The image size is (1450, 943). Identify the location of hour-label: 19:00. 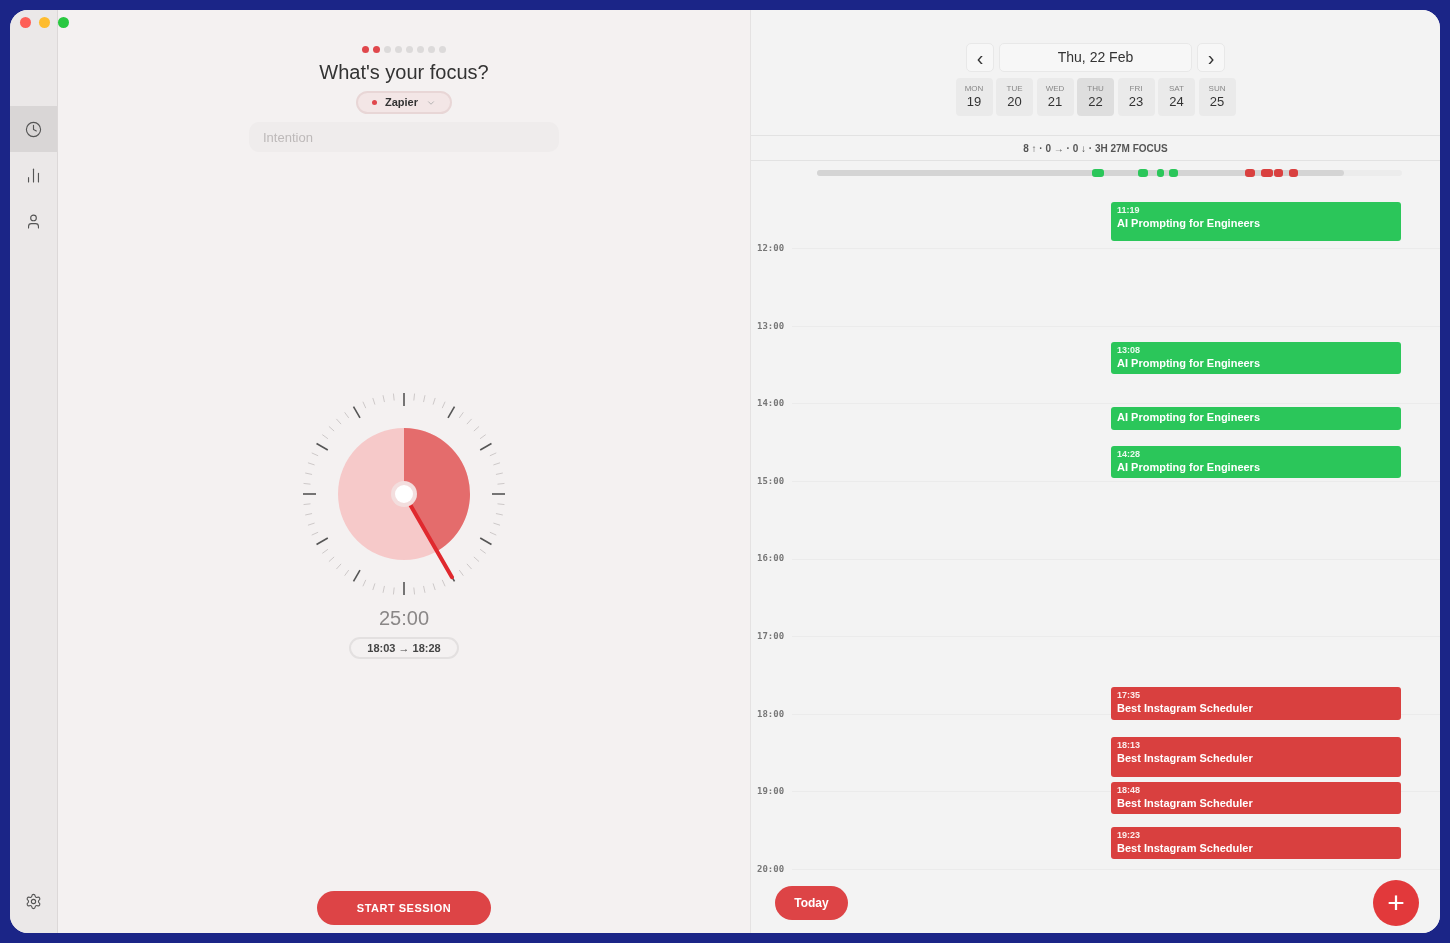
(771, 792).